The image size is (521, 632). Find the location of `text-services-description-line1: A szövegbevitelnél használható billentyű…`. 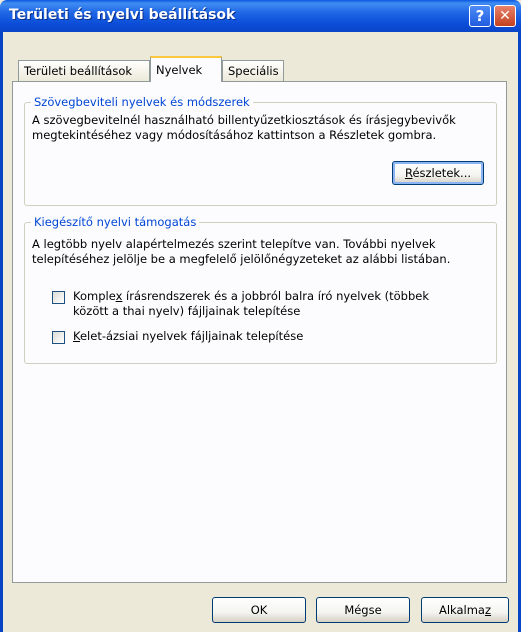

text-services-description-line1: A szövegbevitelnél használható billentyű… is located at coordinates (244, 120).